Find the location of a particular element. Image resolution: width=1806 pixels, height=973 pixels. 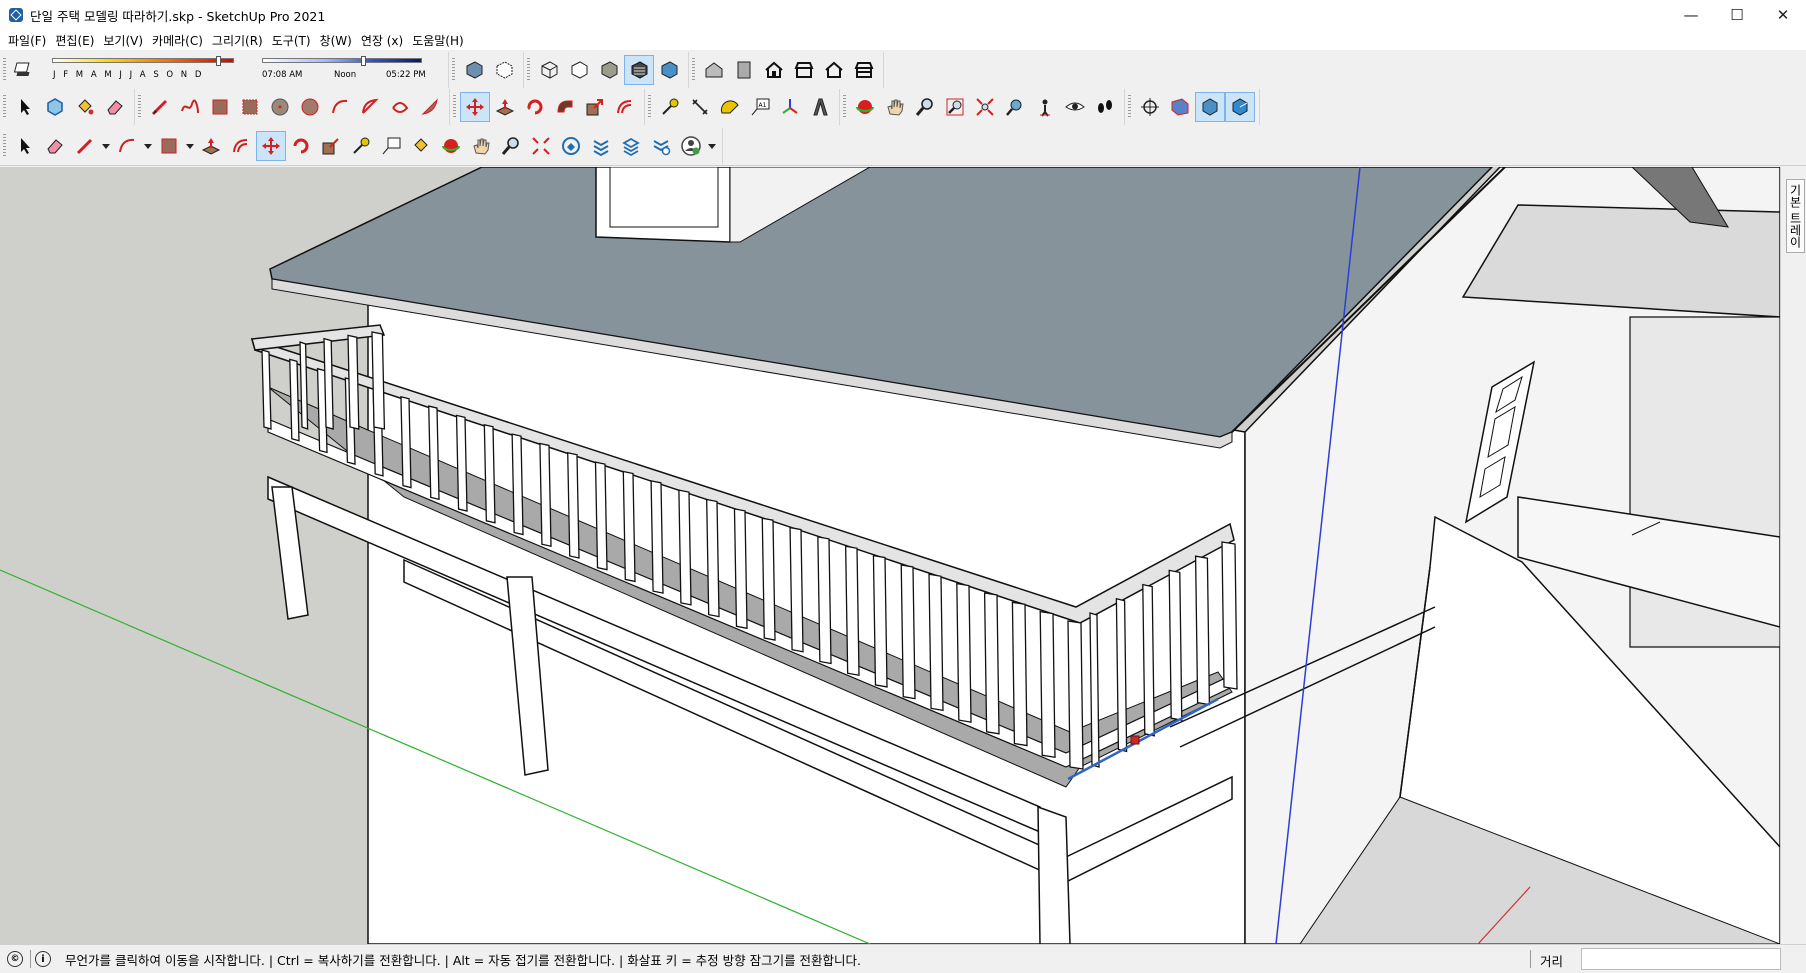

push-pull-button is located at coordinates (505, 107).